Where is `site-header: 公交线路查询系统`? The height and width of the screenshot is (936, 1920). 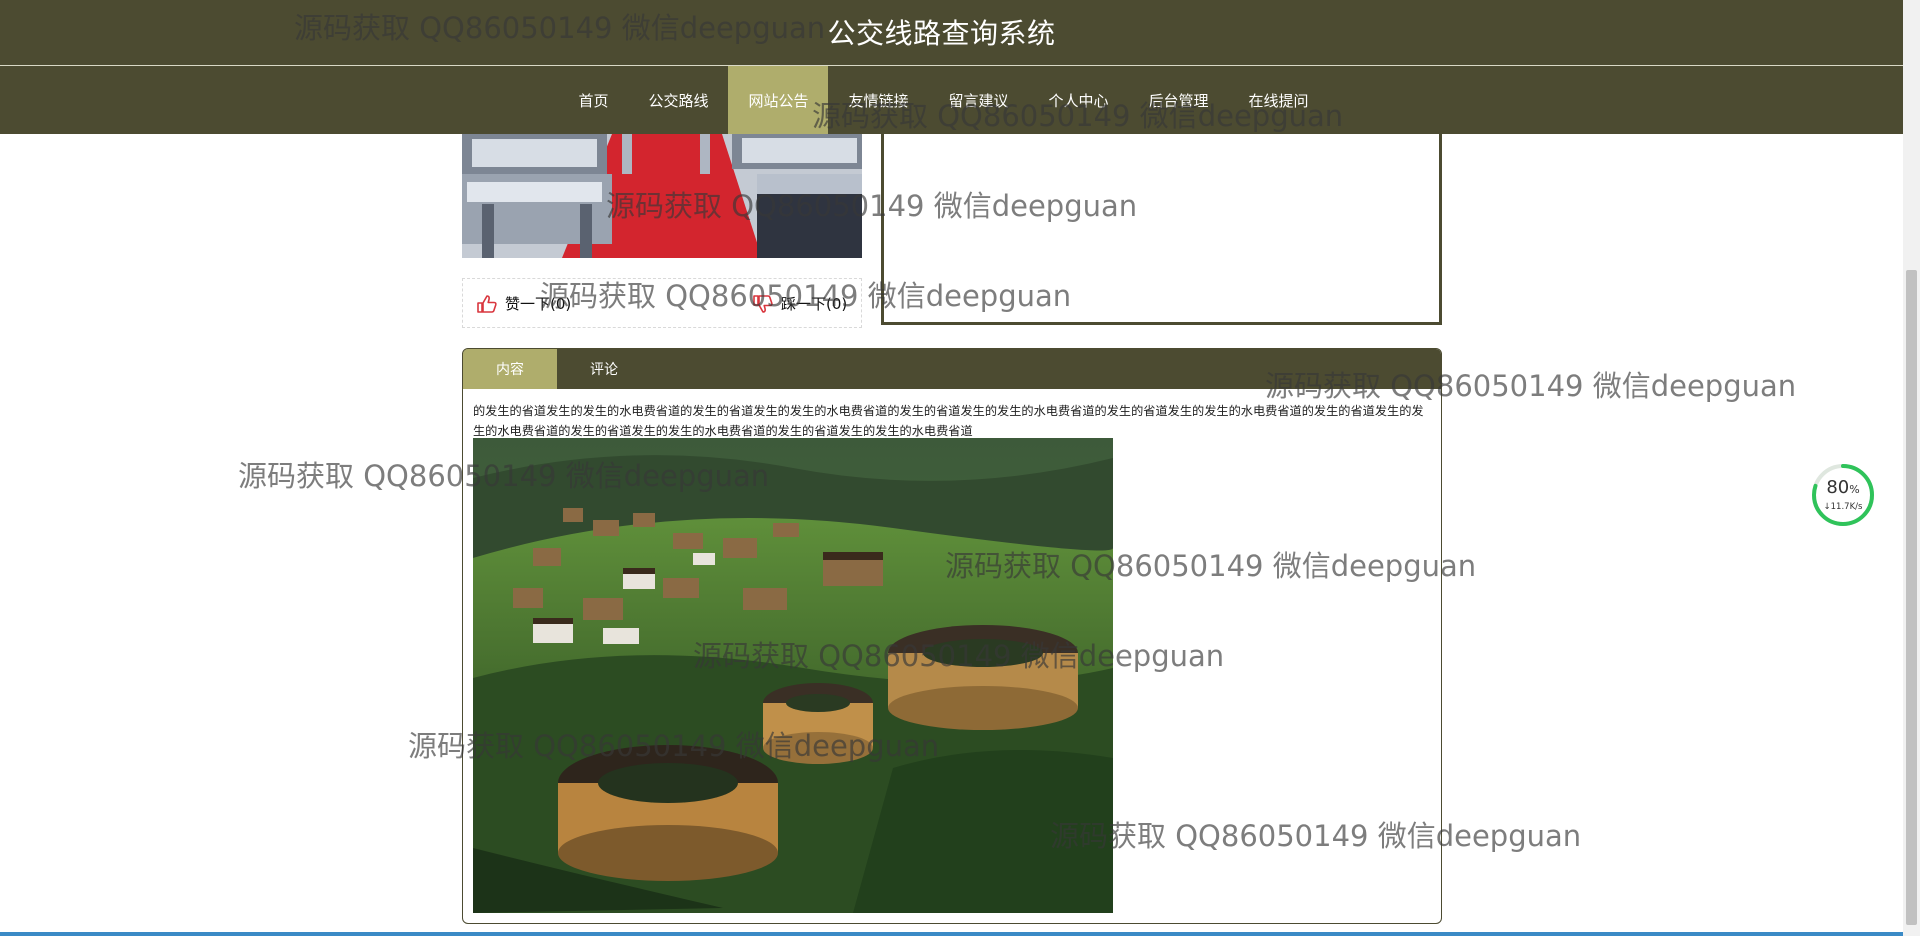 site-header: 公交线路查询系统 is located at coordinates (951, 33).